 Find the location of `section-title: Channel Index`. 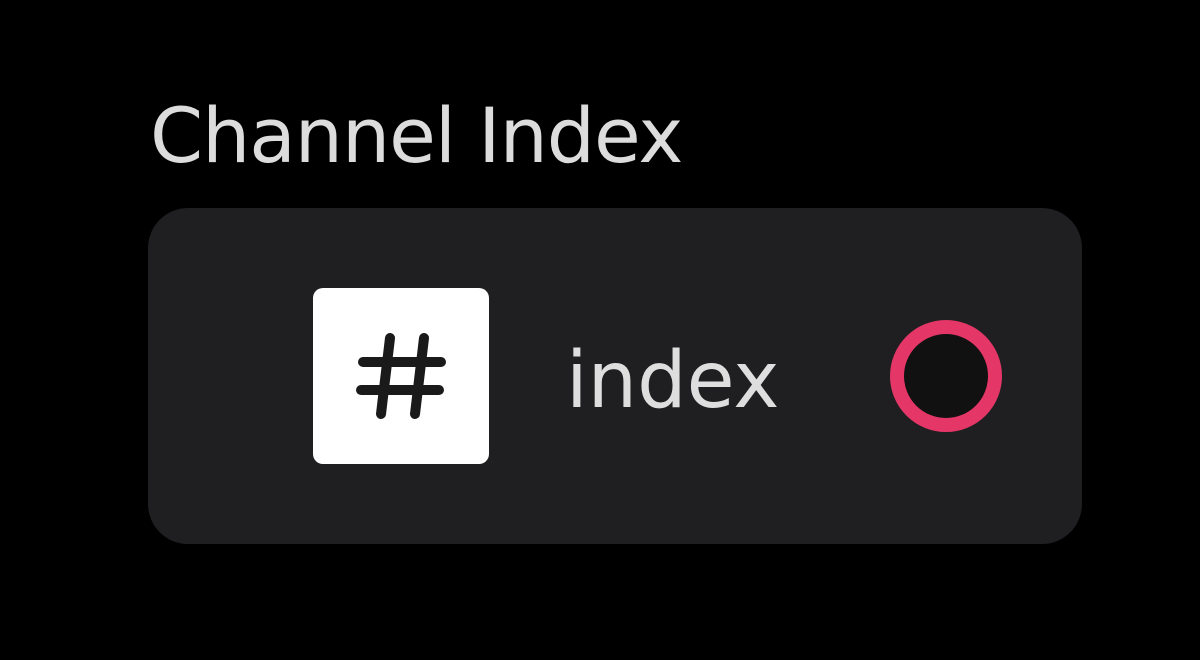

section-title: Channel Index is located at coordinates (416, 135).